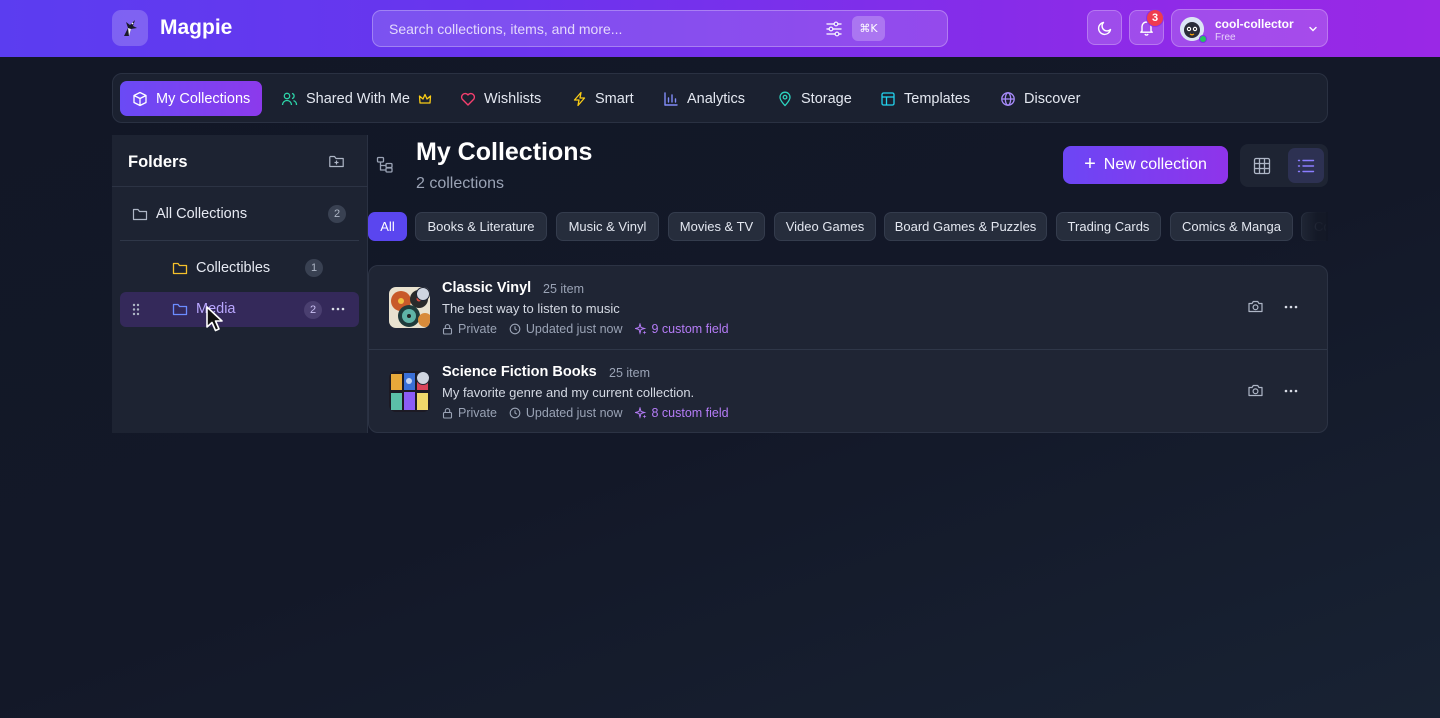 The height and width of the screenshot is (718, 1440). I want to click on moon-icon, so click(1104, 28).